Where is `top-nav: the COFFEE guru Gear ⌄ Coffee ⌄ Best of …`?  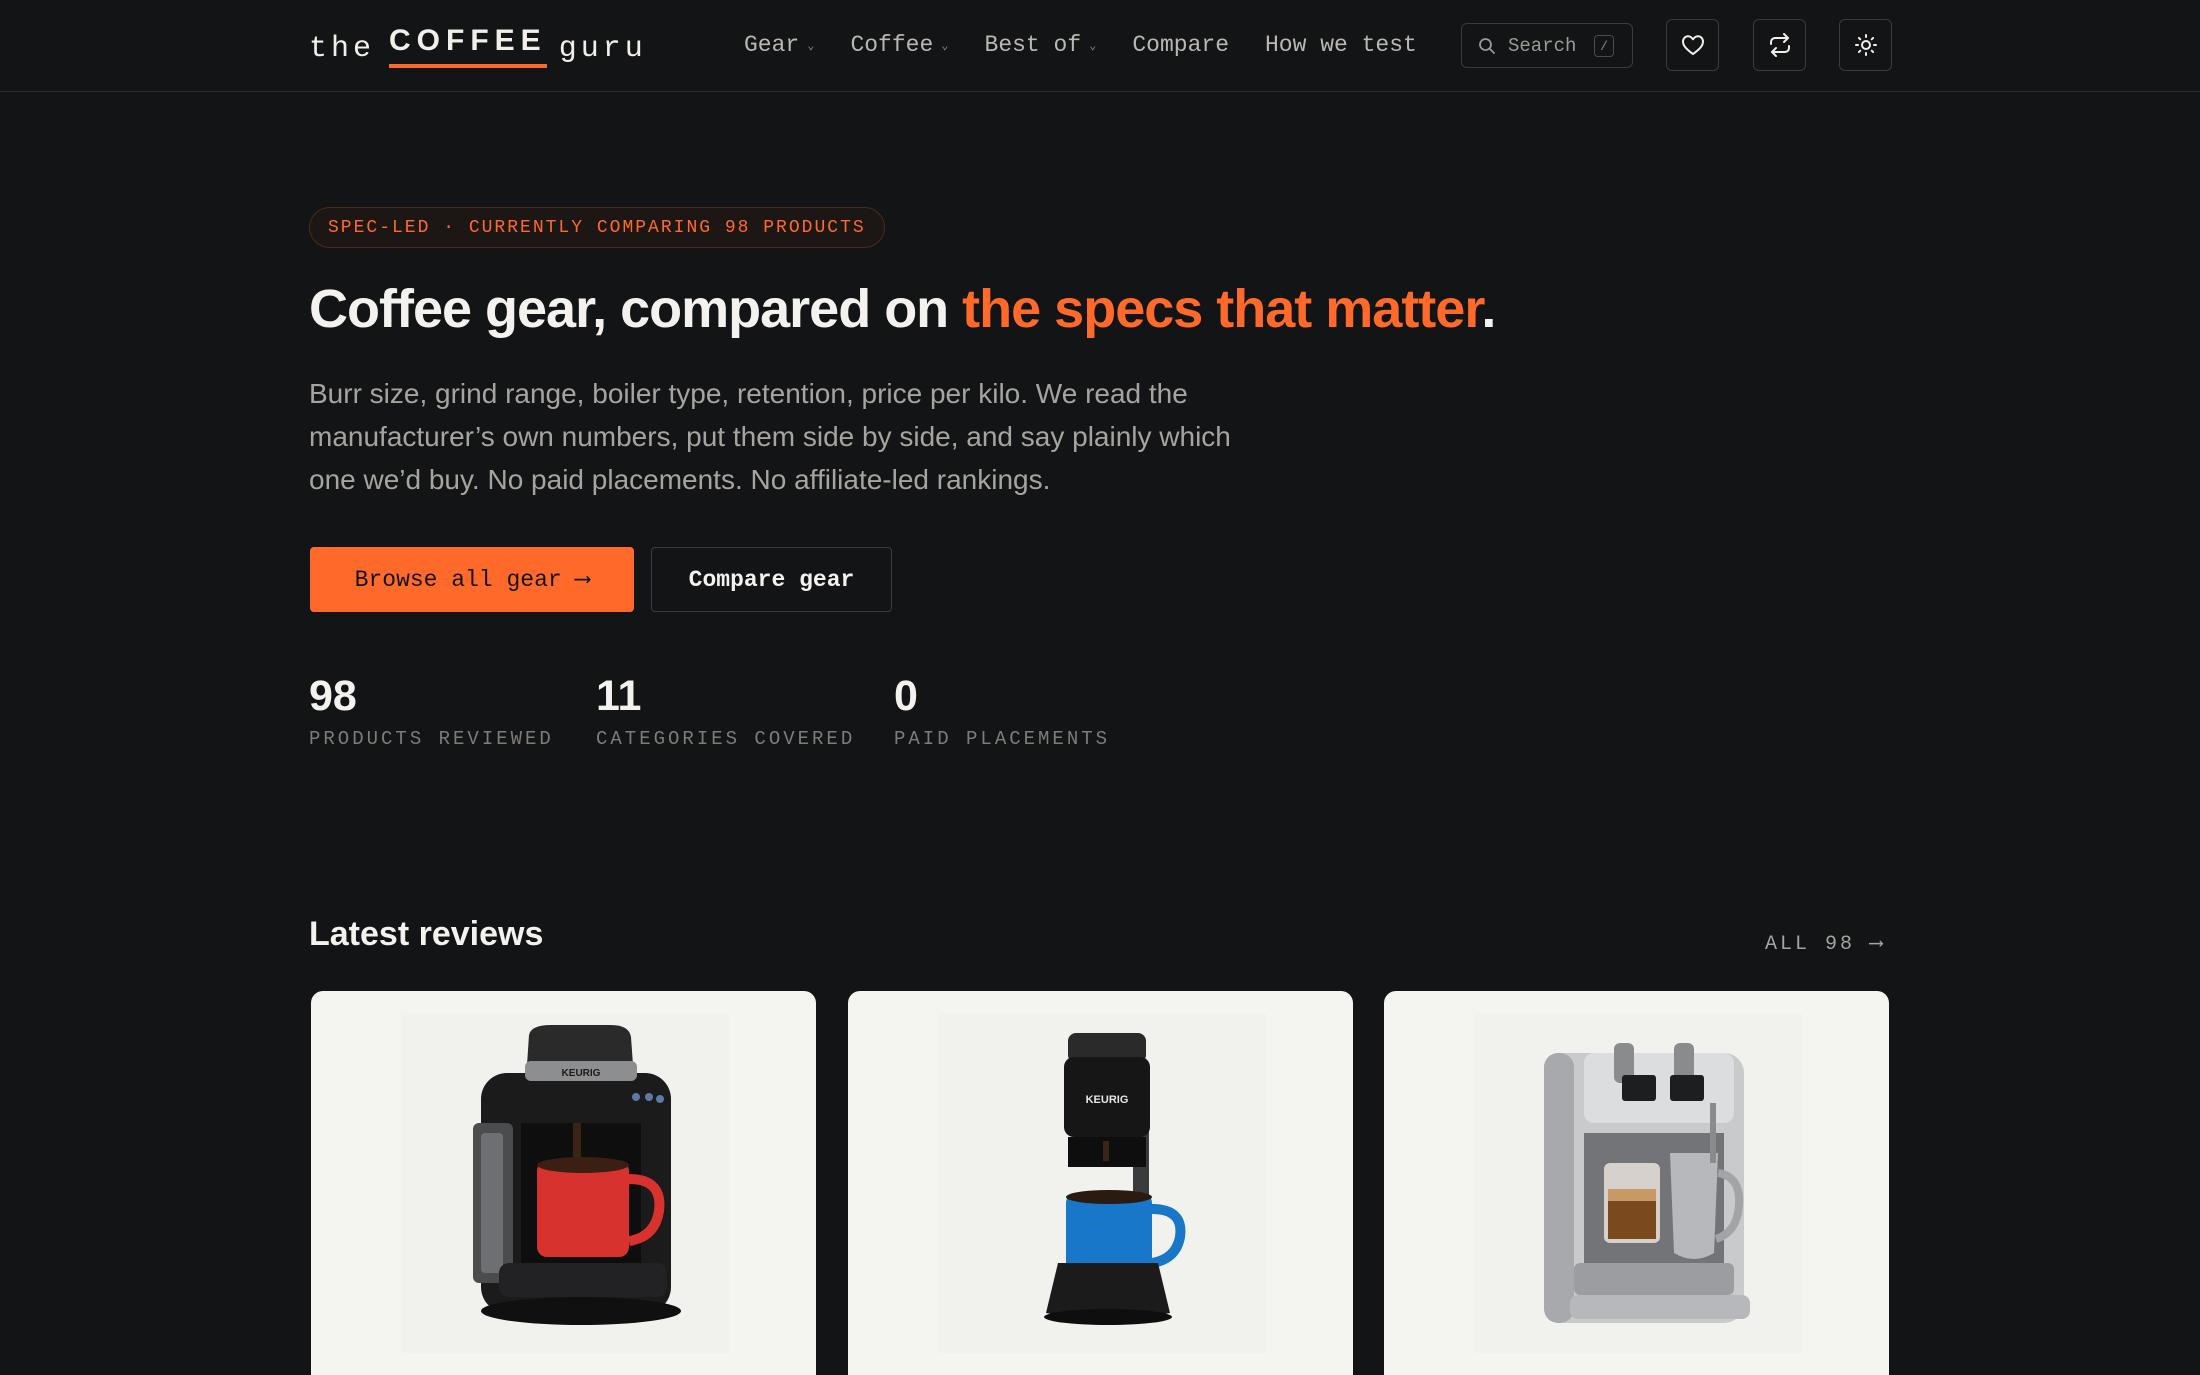
top-nav: the COFFEE guru Gear ⌄ Coffee ⌄ Best of … is located at coordinates (1100, 46).